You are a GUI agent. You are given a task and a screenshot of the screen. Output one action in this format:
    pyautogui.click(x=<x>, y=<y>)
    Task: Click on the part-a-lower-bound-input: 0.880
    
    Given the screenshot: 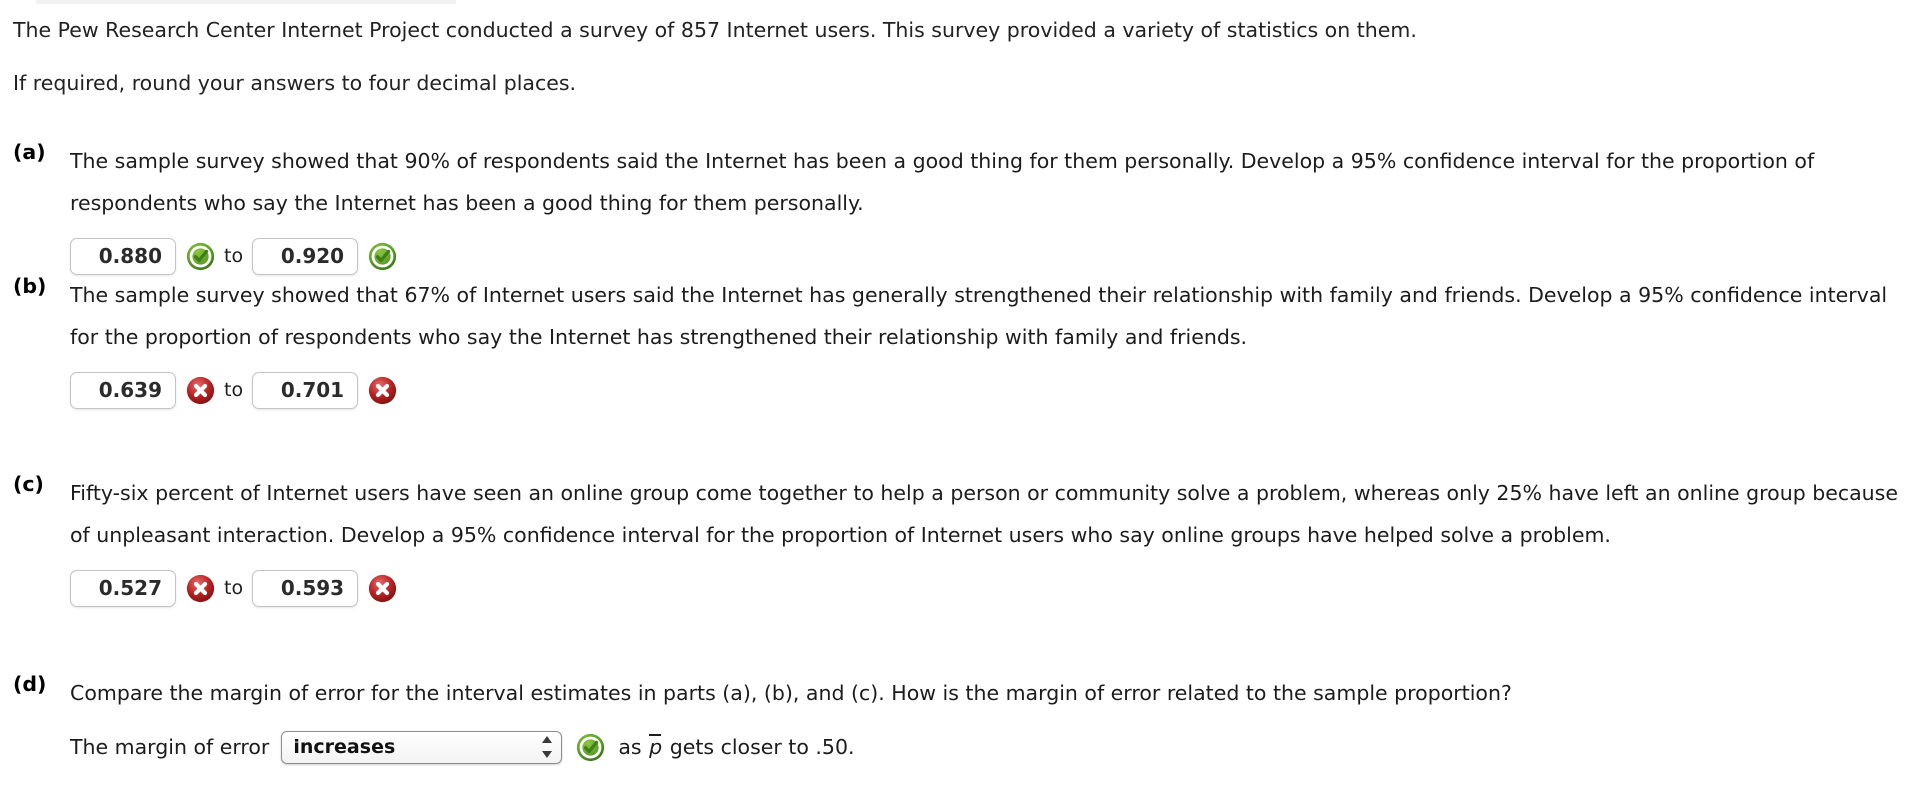 What is the action you would take?
    pyautogui.click(x=123, y=256)
    